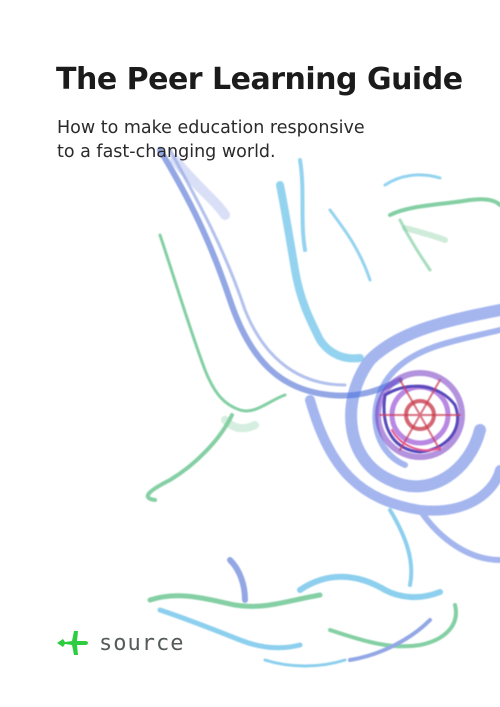 This screenshot has width=500, height=707. I want to click on purple-mandala, so click(420, 415).